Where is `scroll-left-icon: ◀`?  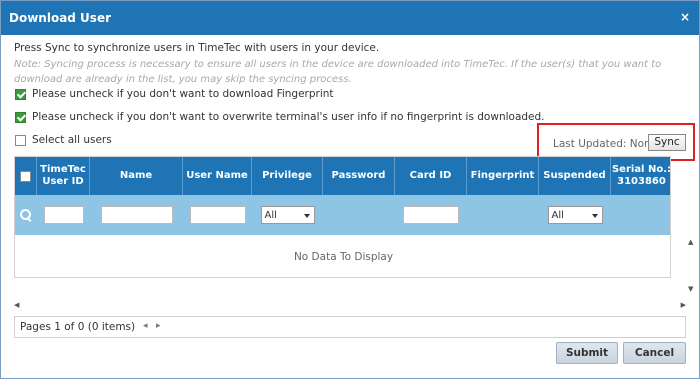
scroll-left-icon: ◀ is located at coordinates (16, 305).